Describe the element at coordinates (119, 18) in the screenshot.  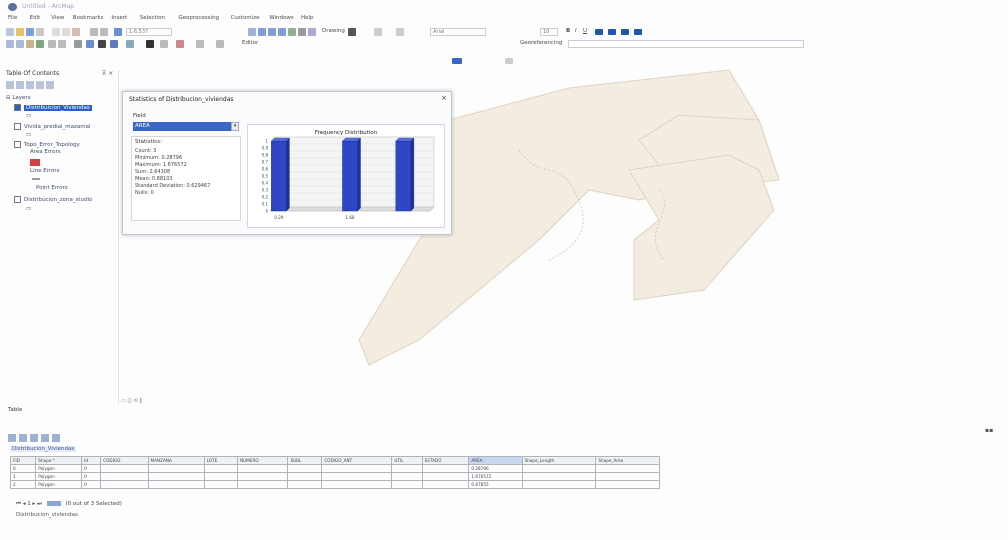
I see `menu-item-insert: Insert` at that location.